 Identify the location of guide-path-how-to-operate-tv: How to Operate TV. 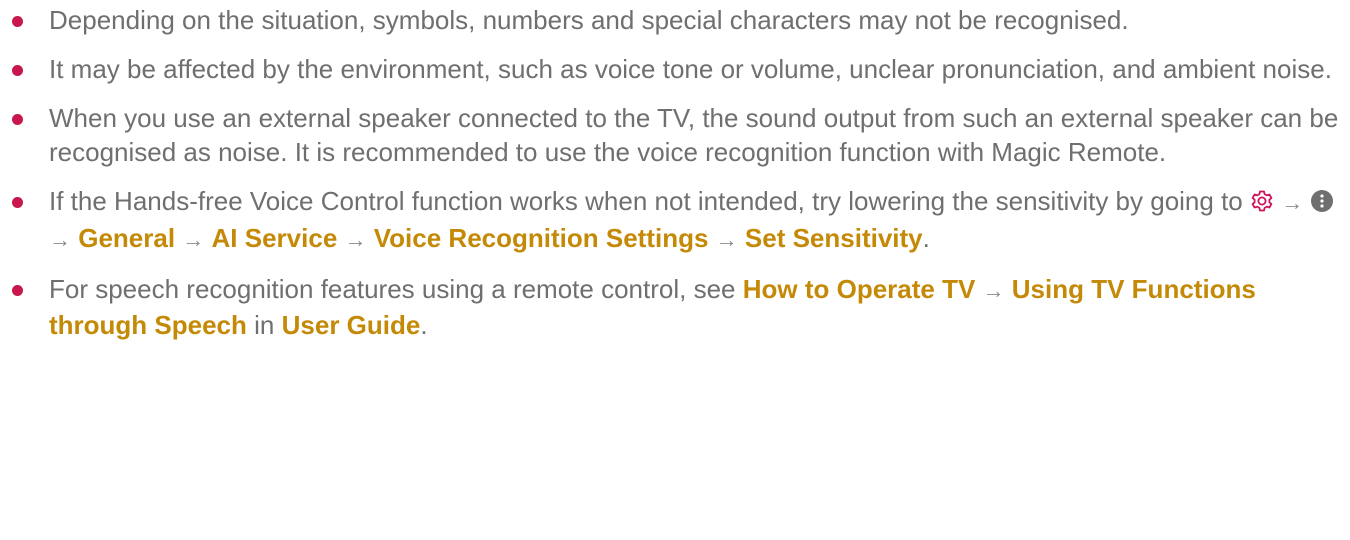
(859, 289).